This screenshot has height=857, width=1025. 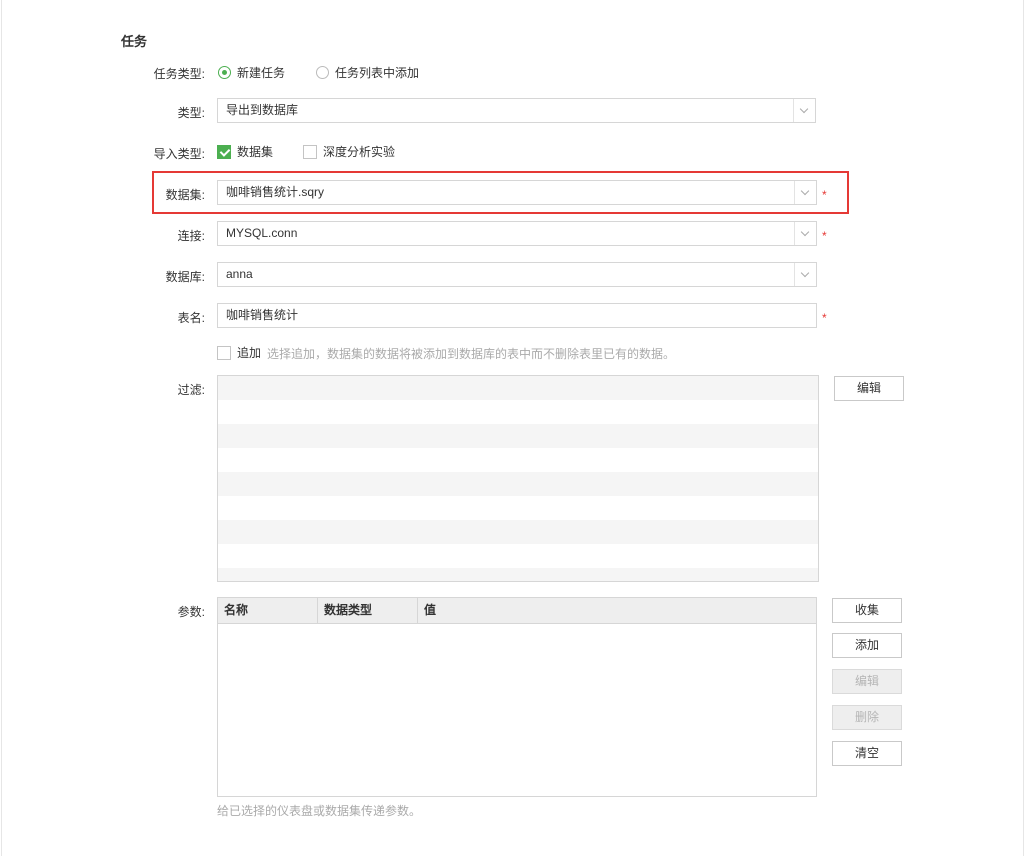 I want to click on radio-add-from-list-label: 任务列表中添加, so click(x=377, y=73).